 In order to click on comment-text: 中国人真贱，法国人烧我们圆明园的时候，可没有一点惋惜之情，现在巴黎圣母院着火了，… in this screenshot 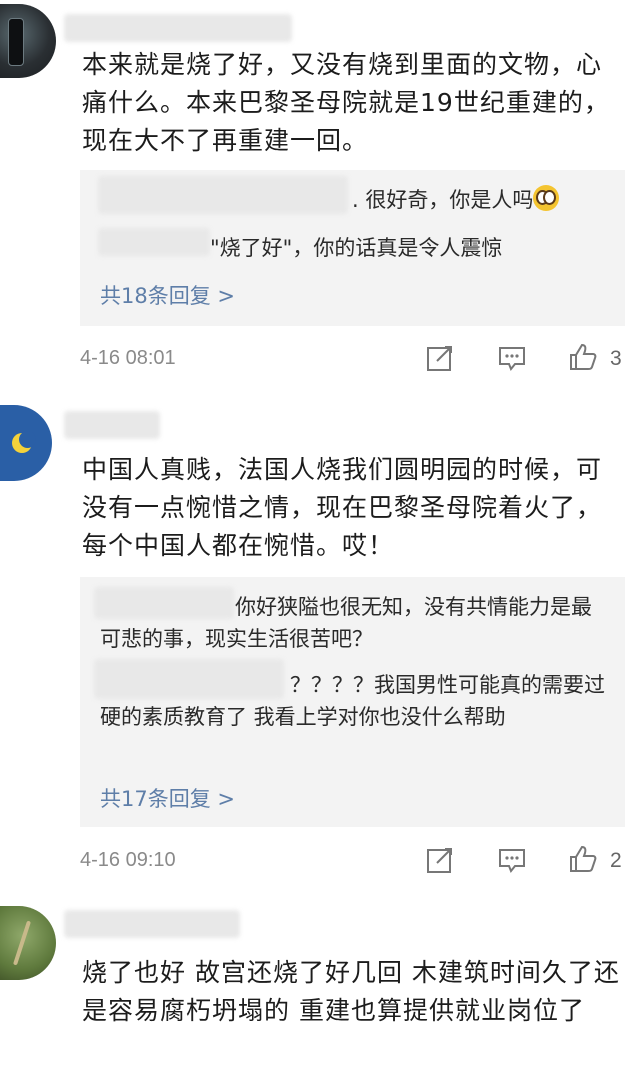, I will do `click(342, 507)`.